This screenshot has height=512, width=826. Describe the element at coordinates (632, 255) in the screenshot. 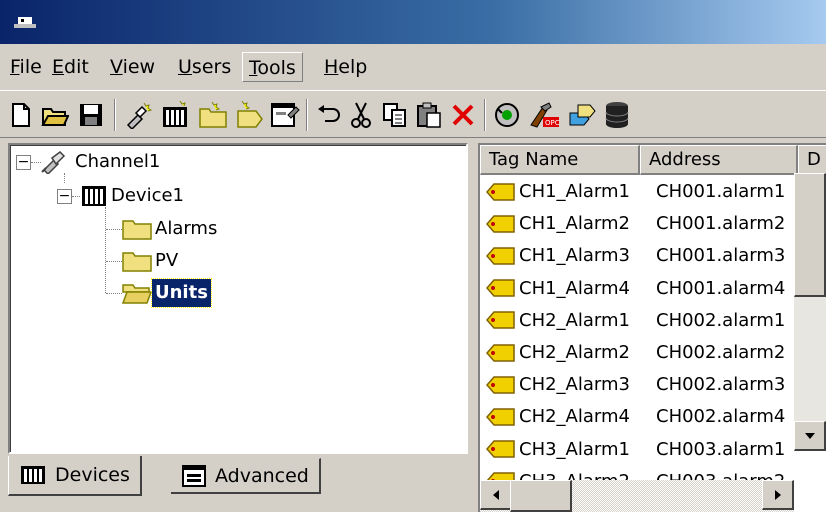

I see `table-row: CH1_Alarm3 CH001.alarm3` at that location.